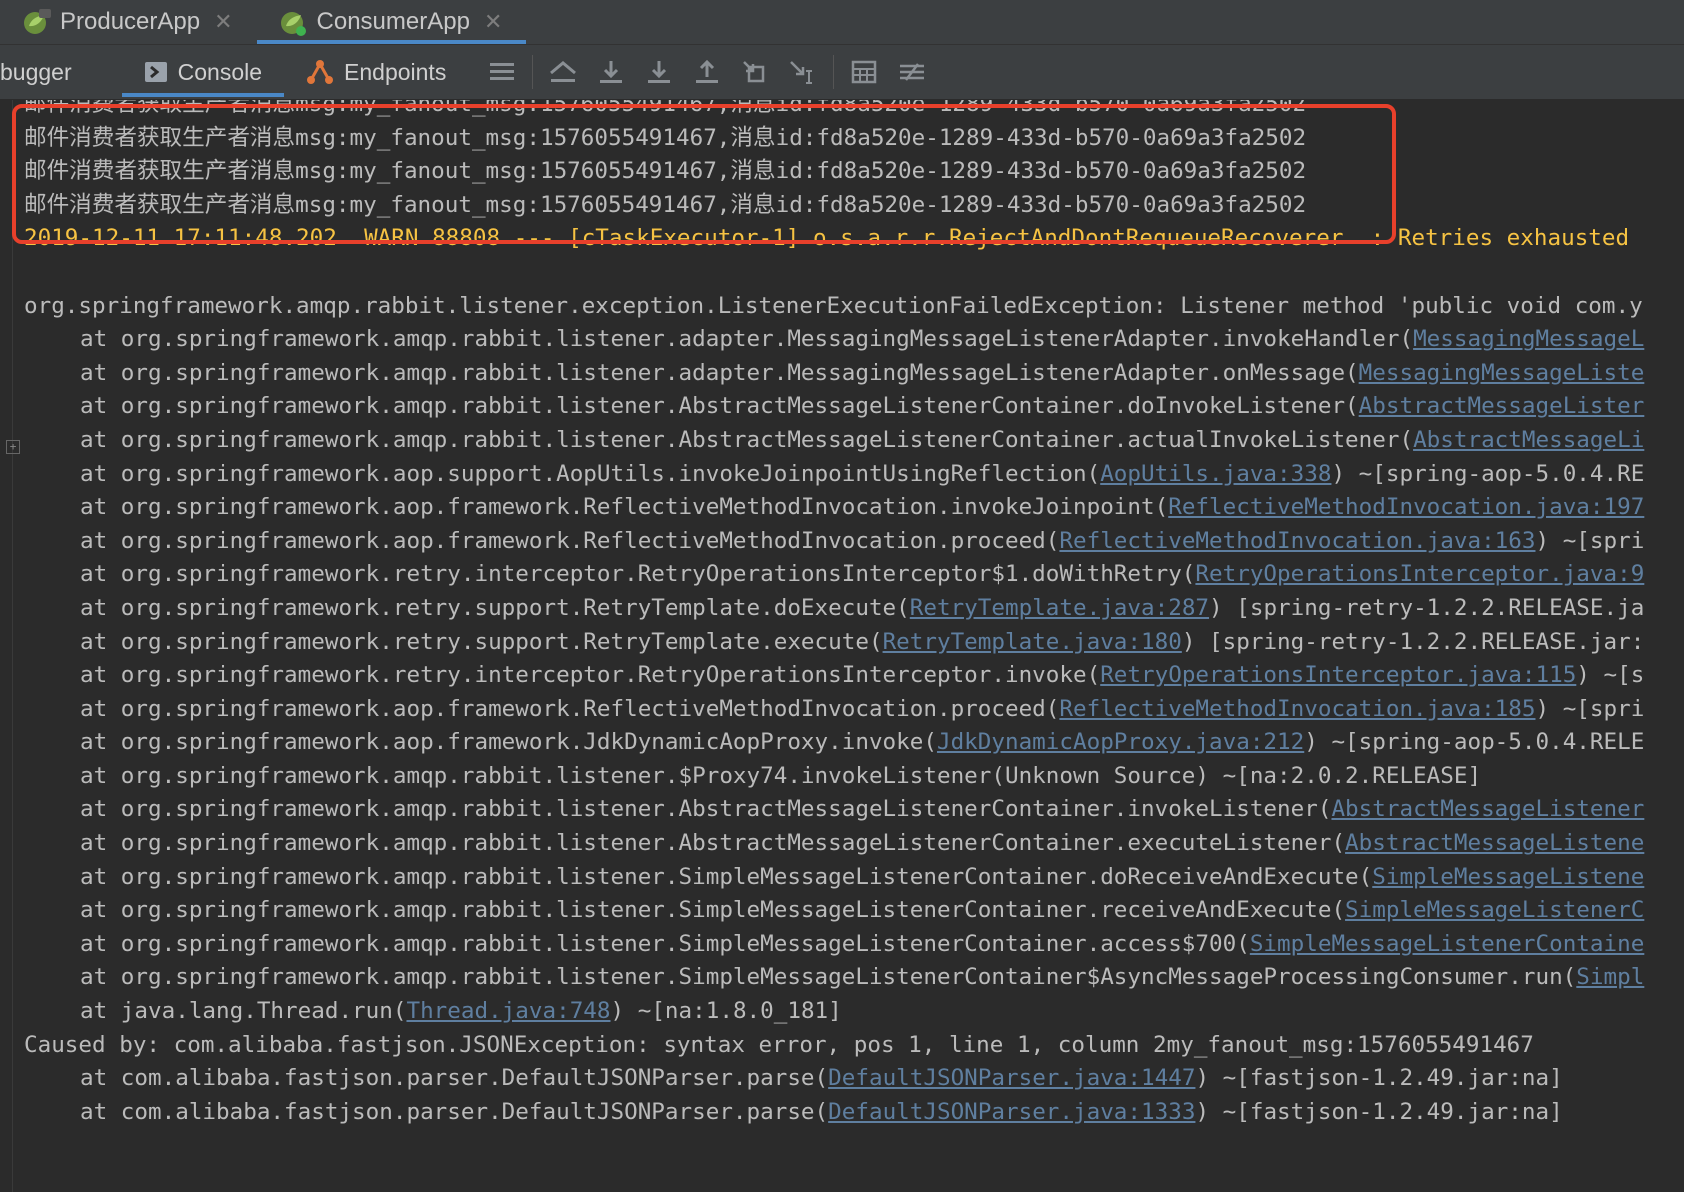  I want to click on source-link: ReflectiveMethodInvocation.java:163, so click(1297, 541).